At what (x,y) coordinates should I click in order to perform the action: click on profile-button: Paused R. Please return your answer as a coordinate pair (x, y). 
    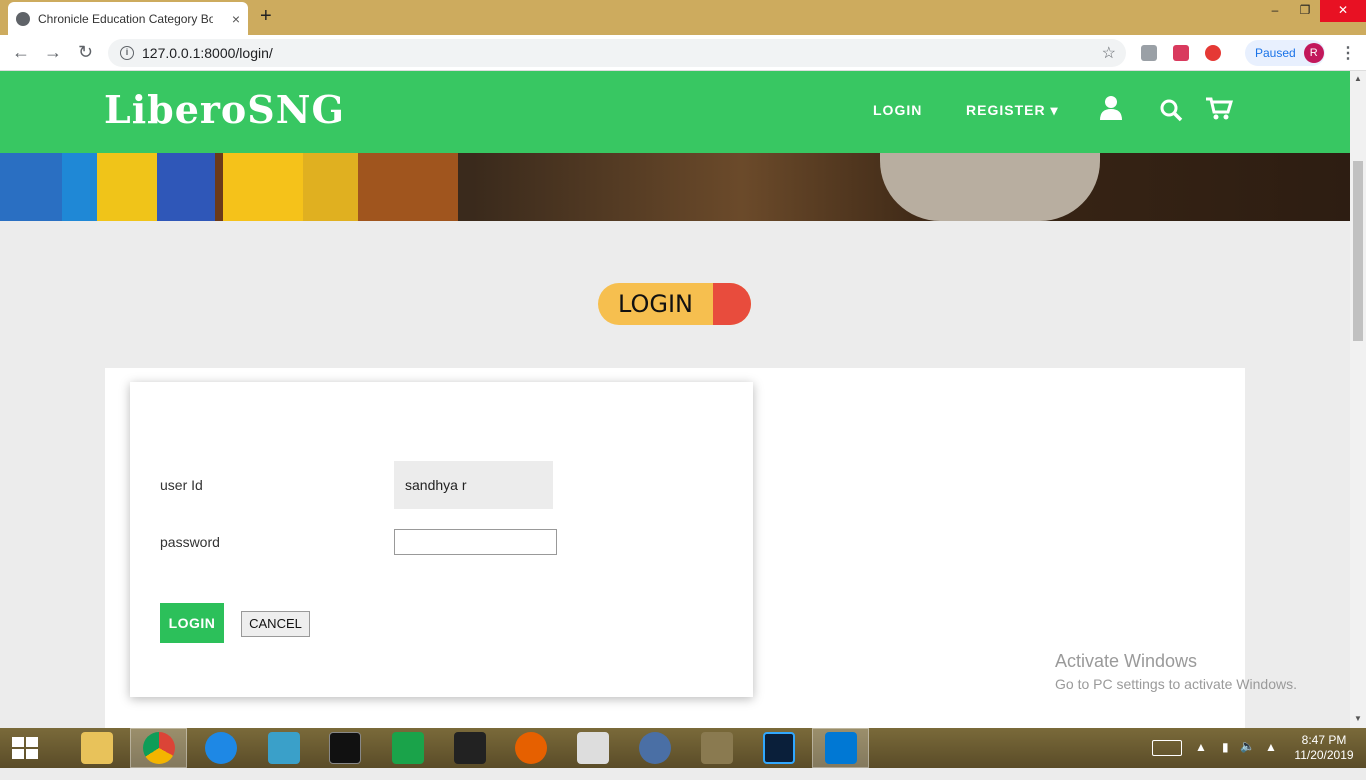
    Looking at the image, I should click on (1285, 53).